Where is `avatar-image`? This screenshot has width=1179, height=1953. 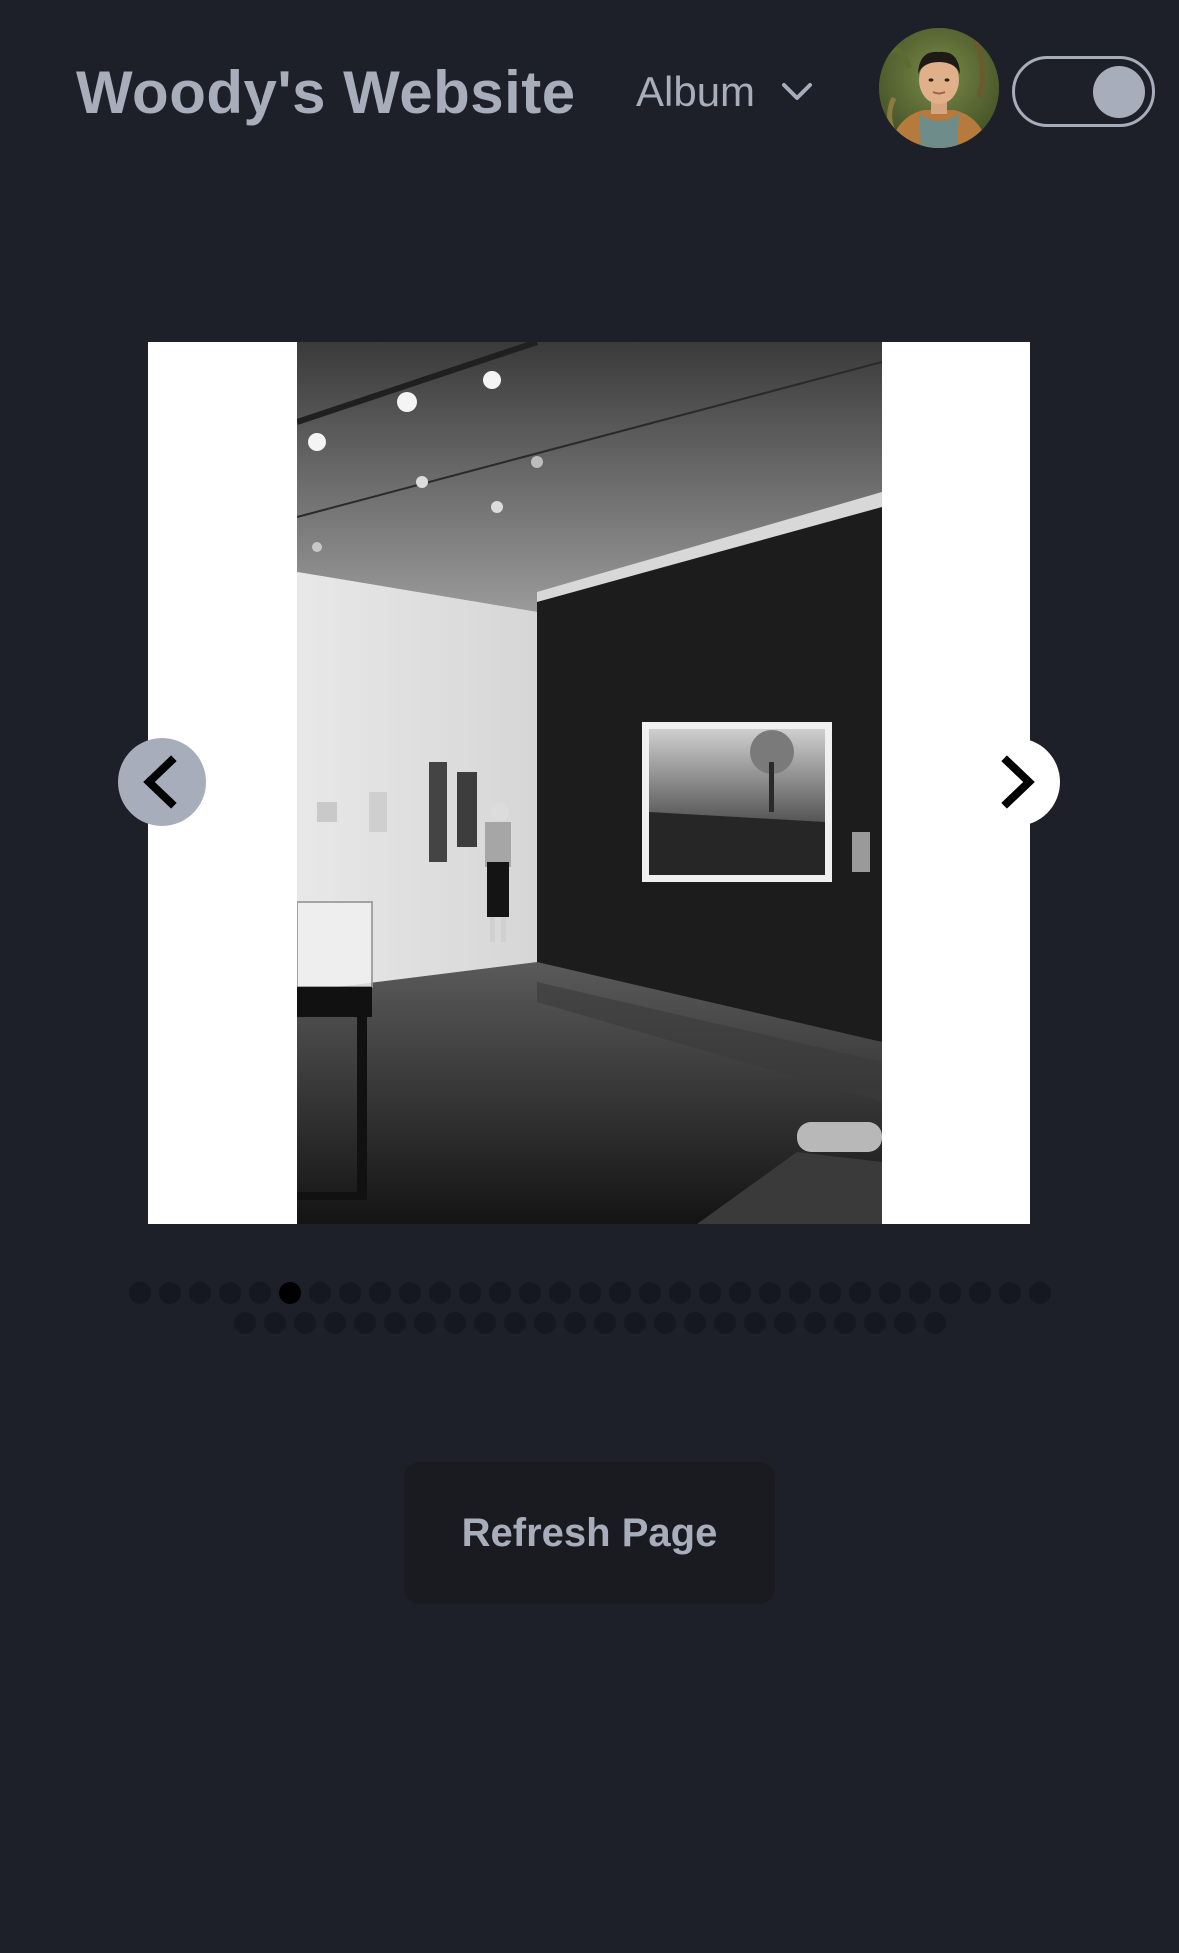
avatar-image is located at coordinates (939, 88).